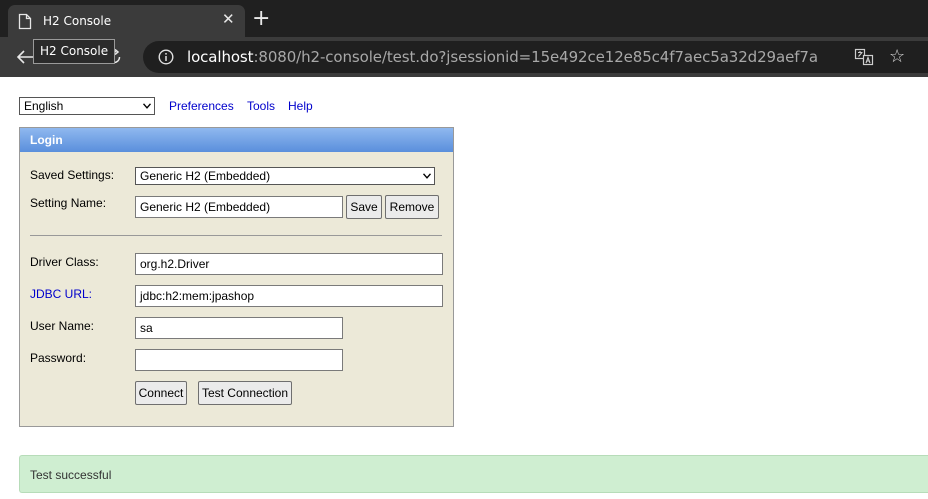 This screenshot has height=499, width=928. Describe the element at coordinates (261, 19) in the screenshot. I see `new-tab-icon: +` at that location.